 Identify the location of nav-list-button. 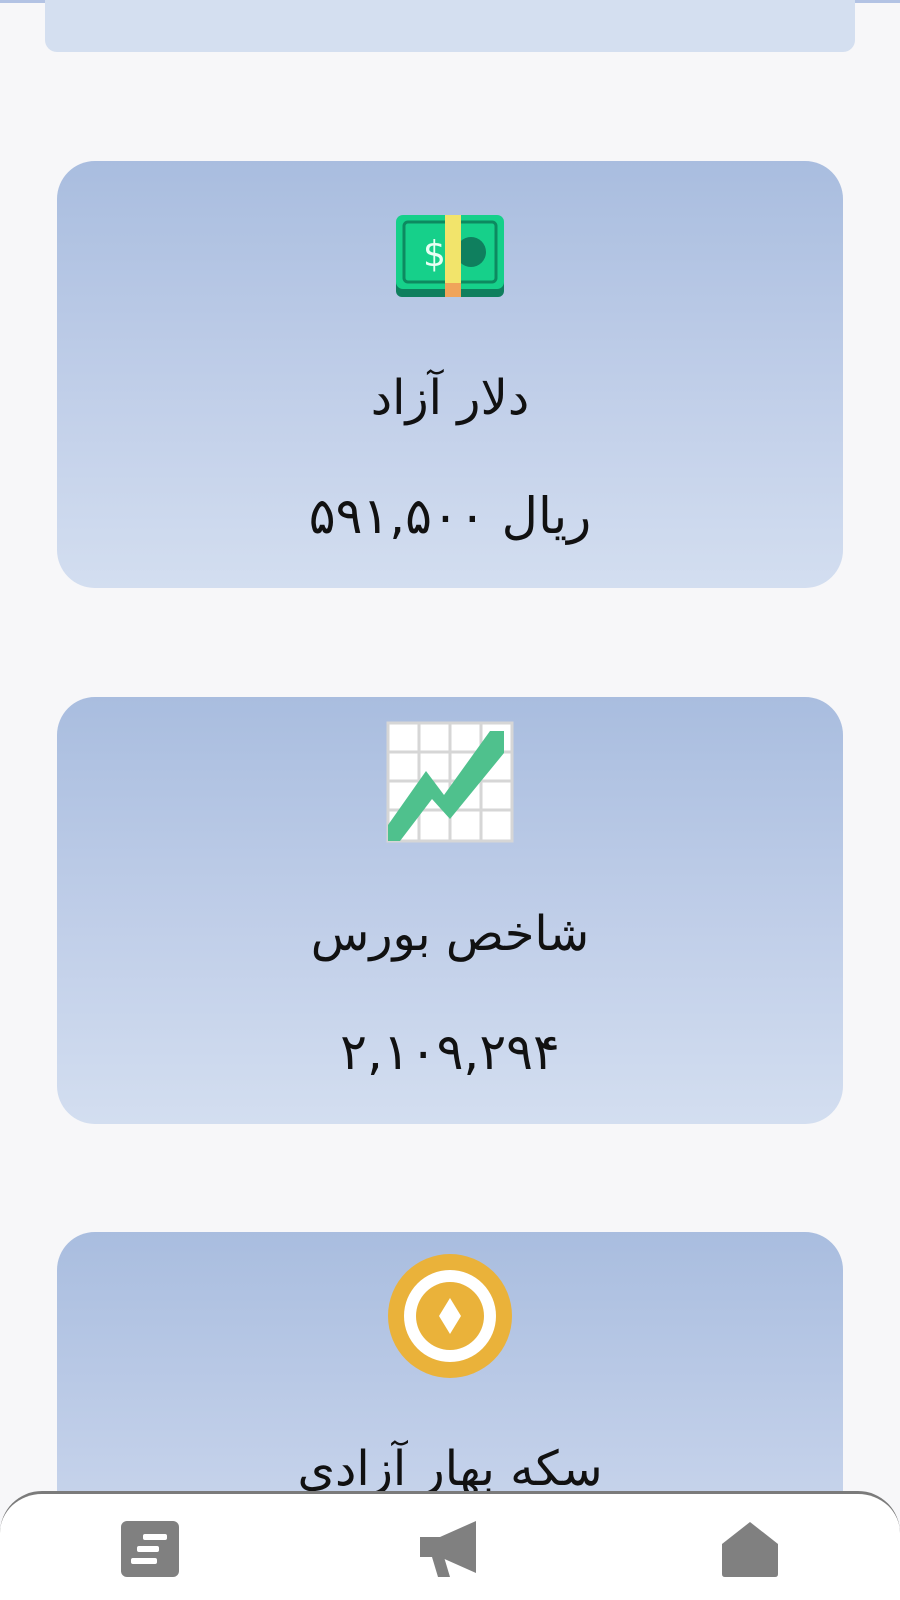
(150, 1549).